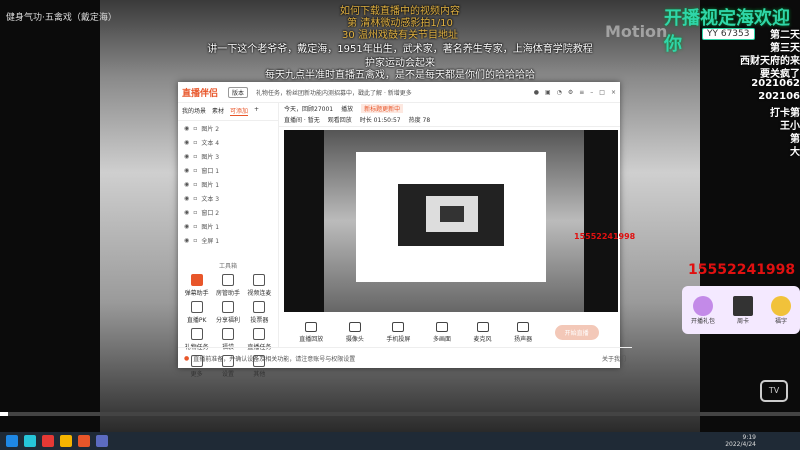  I want to click on scene-item: ◉ ▫ 文本 4, so click(228, 142).